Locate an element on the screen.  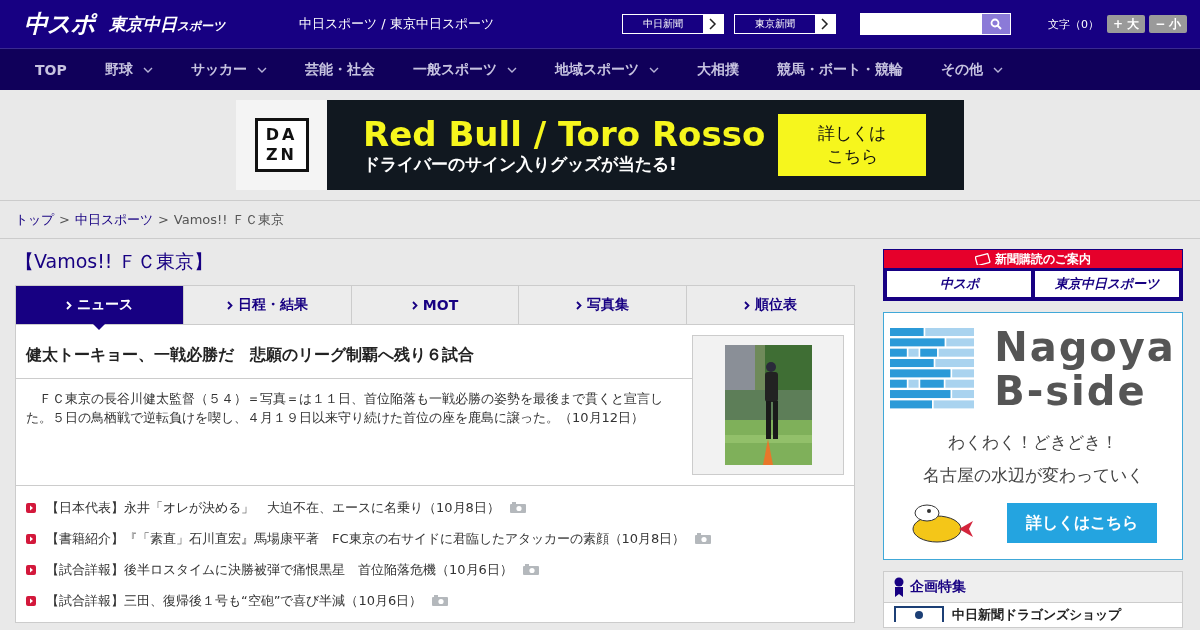
ticket-icon is located at coordinates (983, 259).